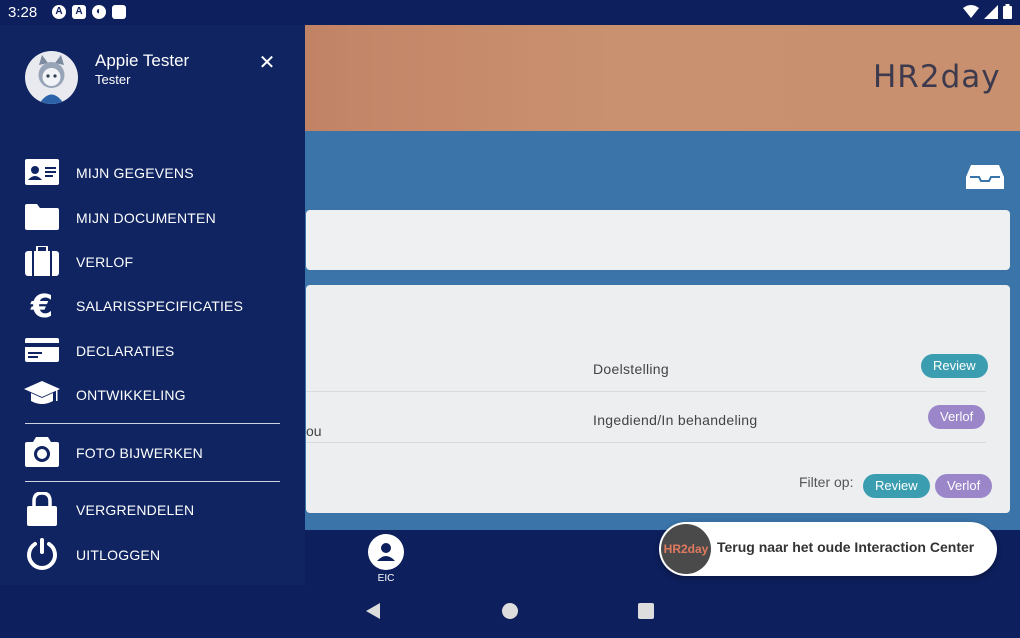 This screenshot has width=1020, height=638. I want to click on menu-item-verlof: VERLOF, so click(152, 261).